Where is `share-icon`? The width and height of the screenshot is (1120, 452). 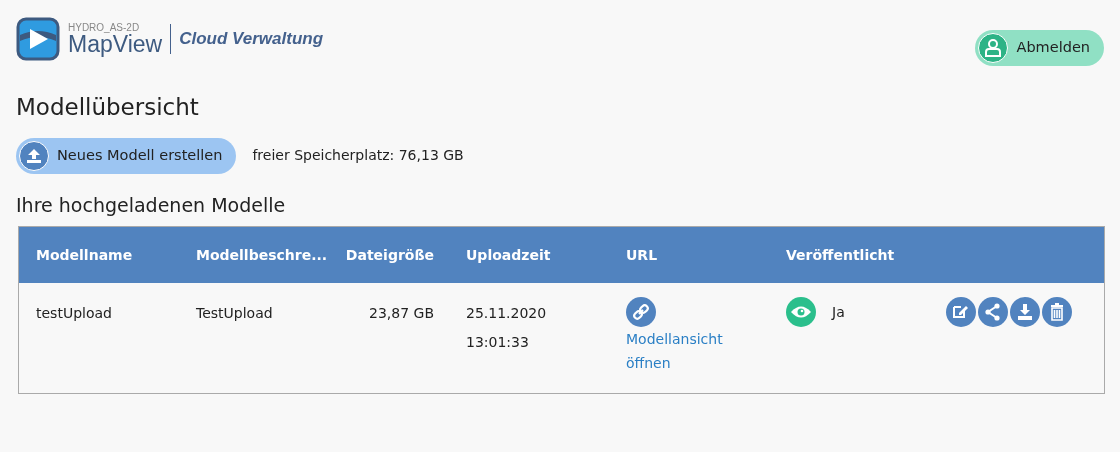 share-icon is located at coordinates (993, 312).